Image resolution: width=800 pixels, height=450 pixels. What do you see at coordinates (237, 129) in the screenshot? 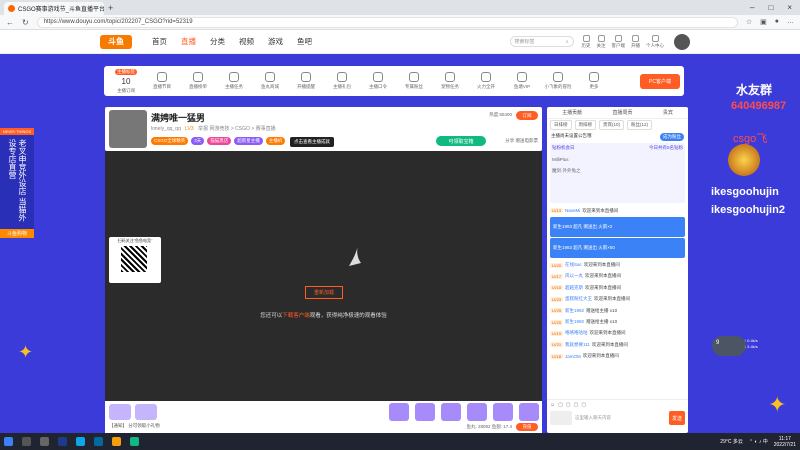
I see `room-category-path: 举报 网游竞技 > CSGO > 赛事直播` at bounding box center [237, 129].